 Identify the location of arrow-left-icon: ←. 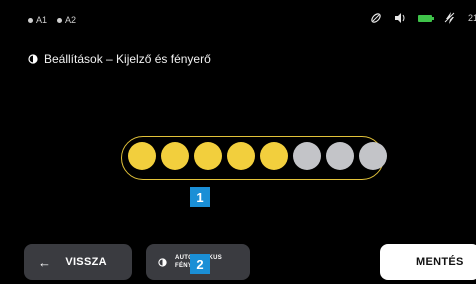
(45, 262).